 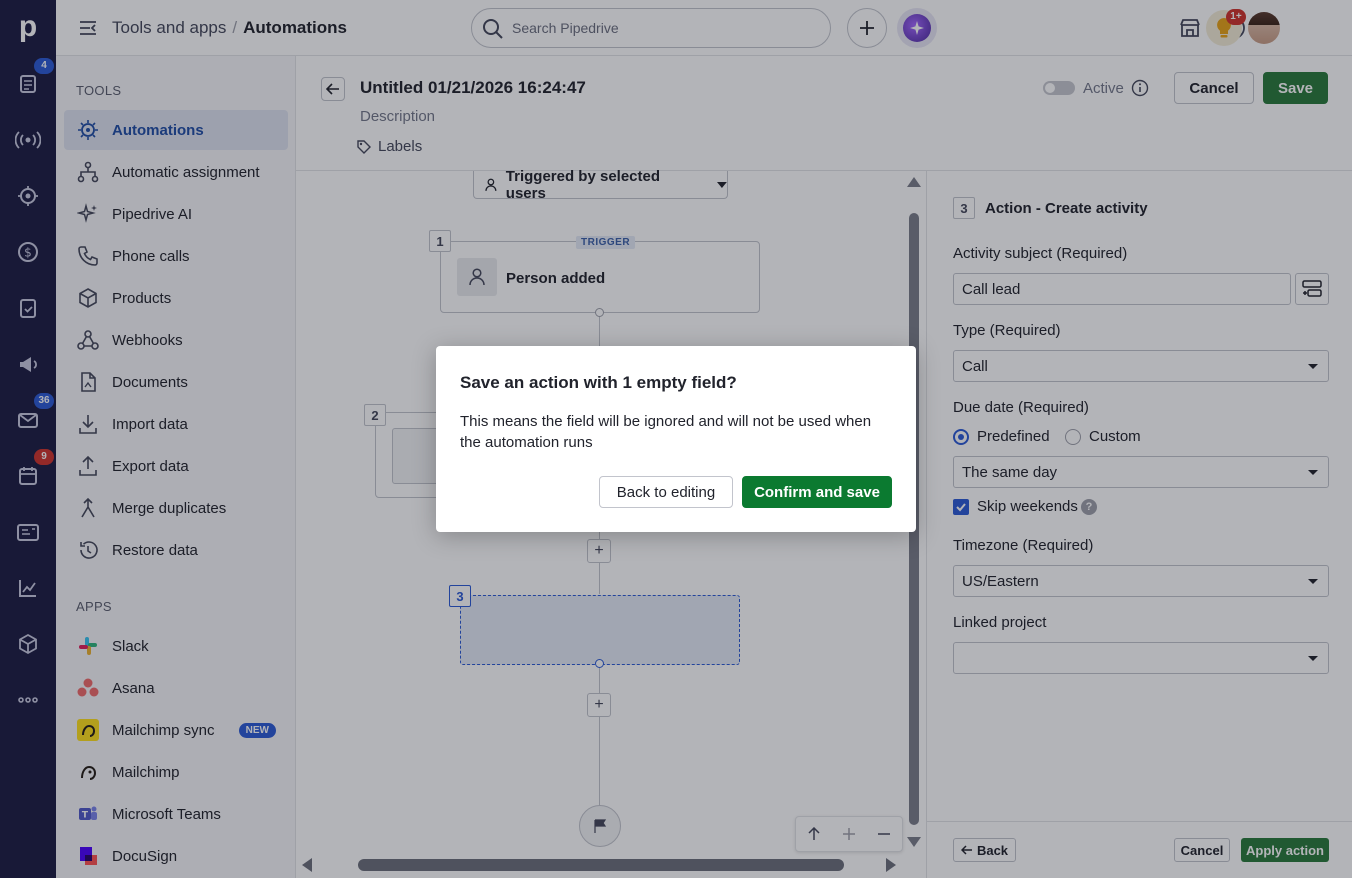 What do you see at coordinates (666, 492) in the screenshot?
I see `back-to-editing-button: Back to editing` at bounding box center [666, 492].